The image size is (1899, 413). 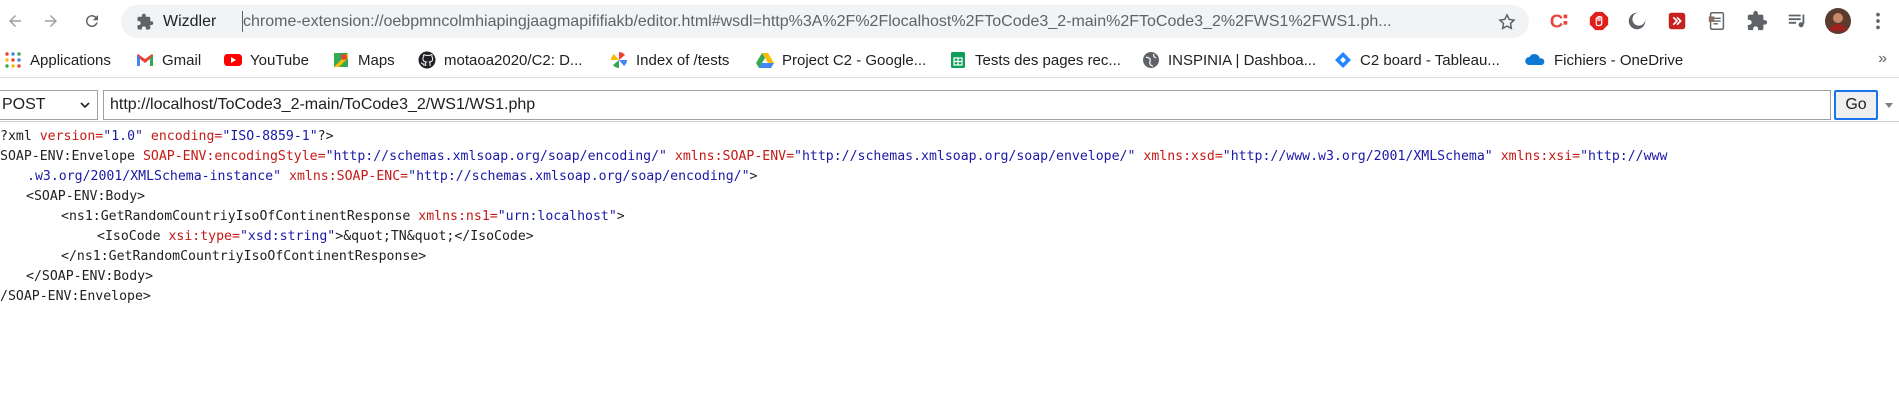 What do you see at coordinates (75, 296) in the screenshot?
I see `xml-tag: /SOAP-ENV:Envelope>` at bounding box center [75, 296].